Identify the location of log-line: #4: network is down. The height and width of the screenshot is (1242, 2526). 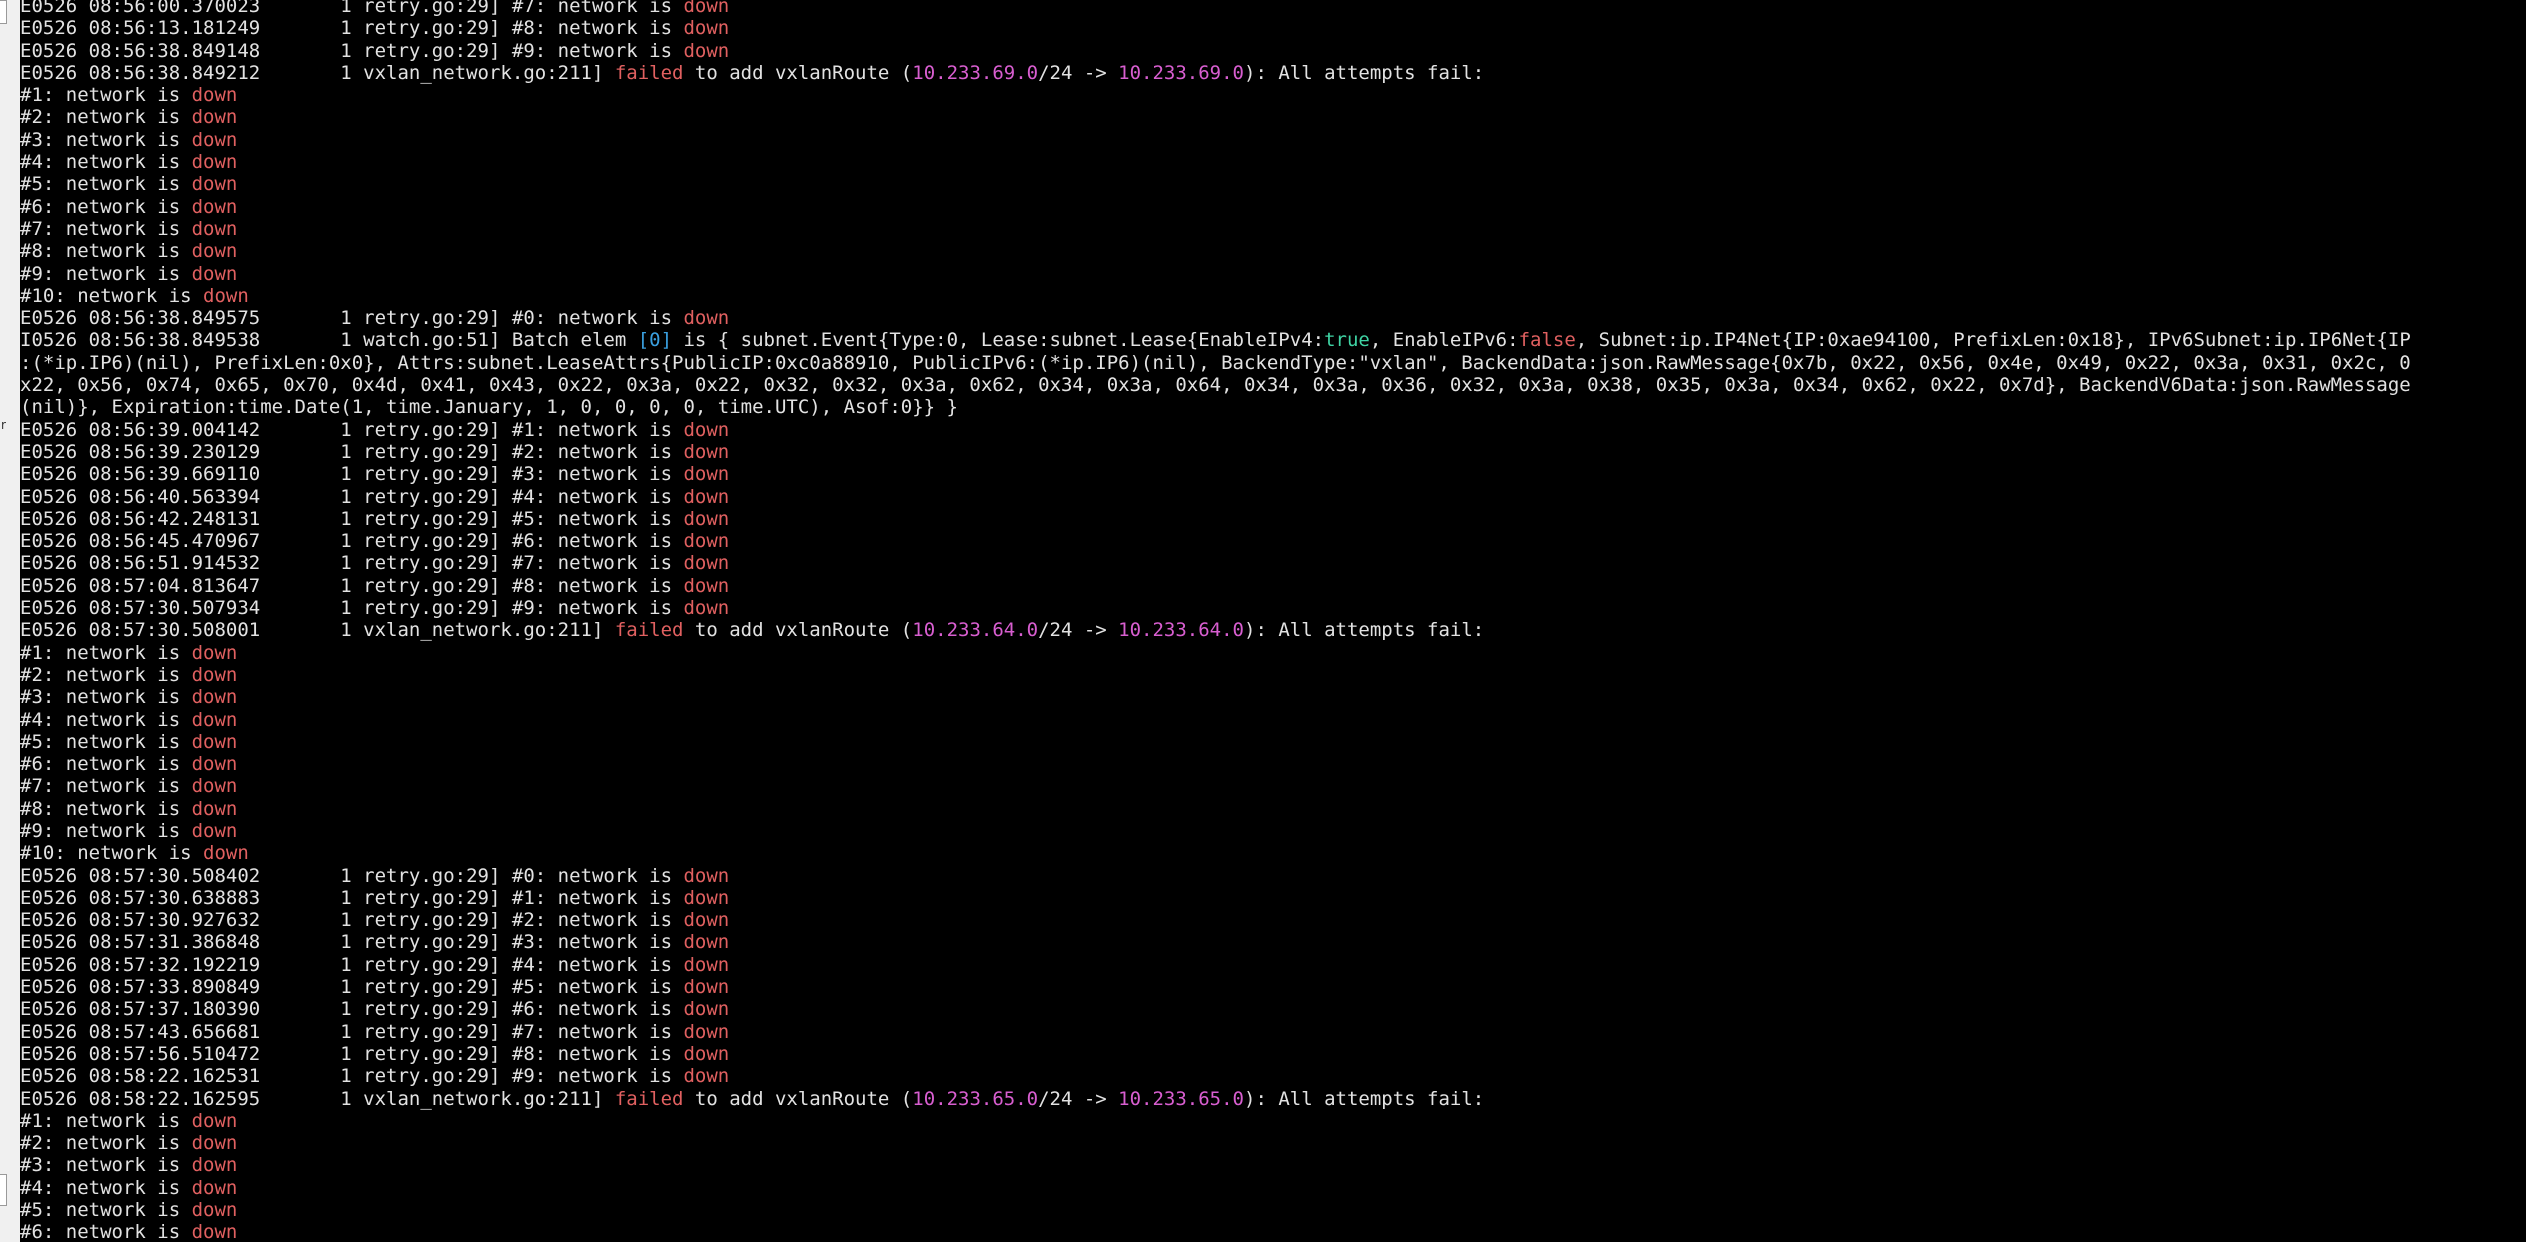
(1273, 1188).